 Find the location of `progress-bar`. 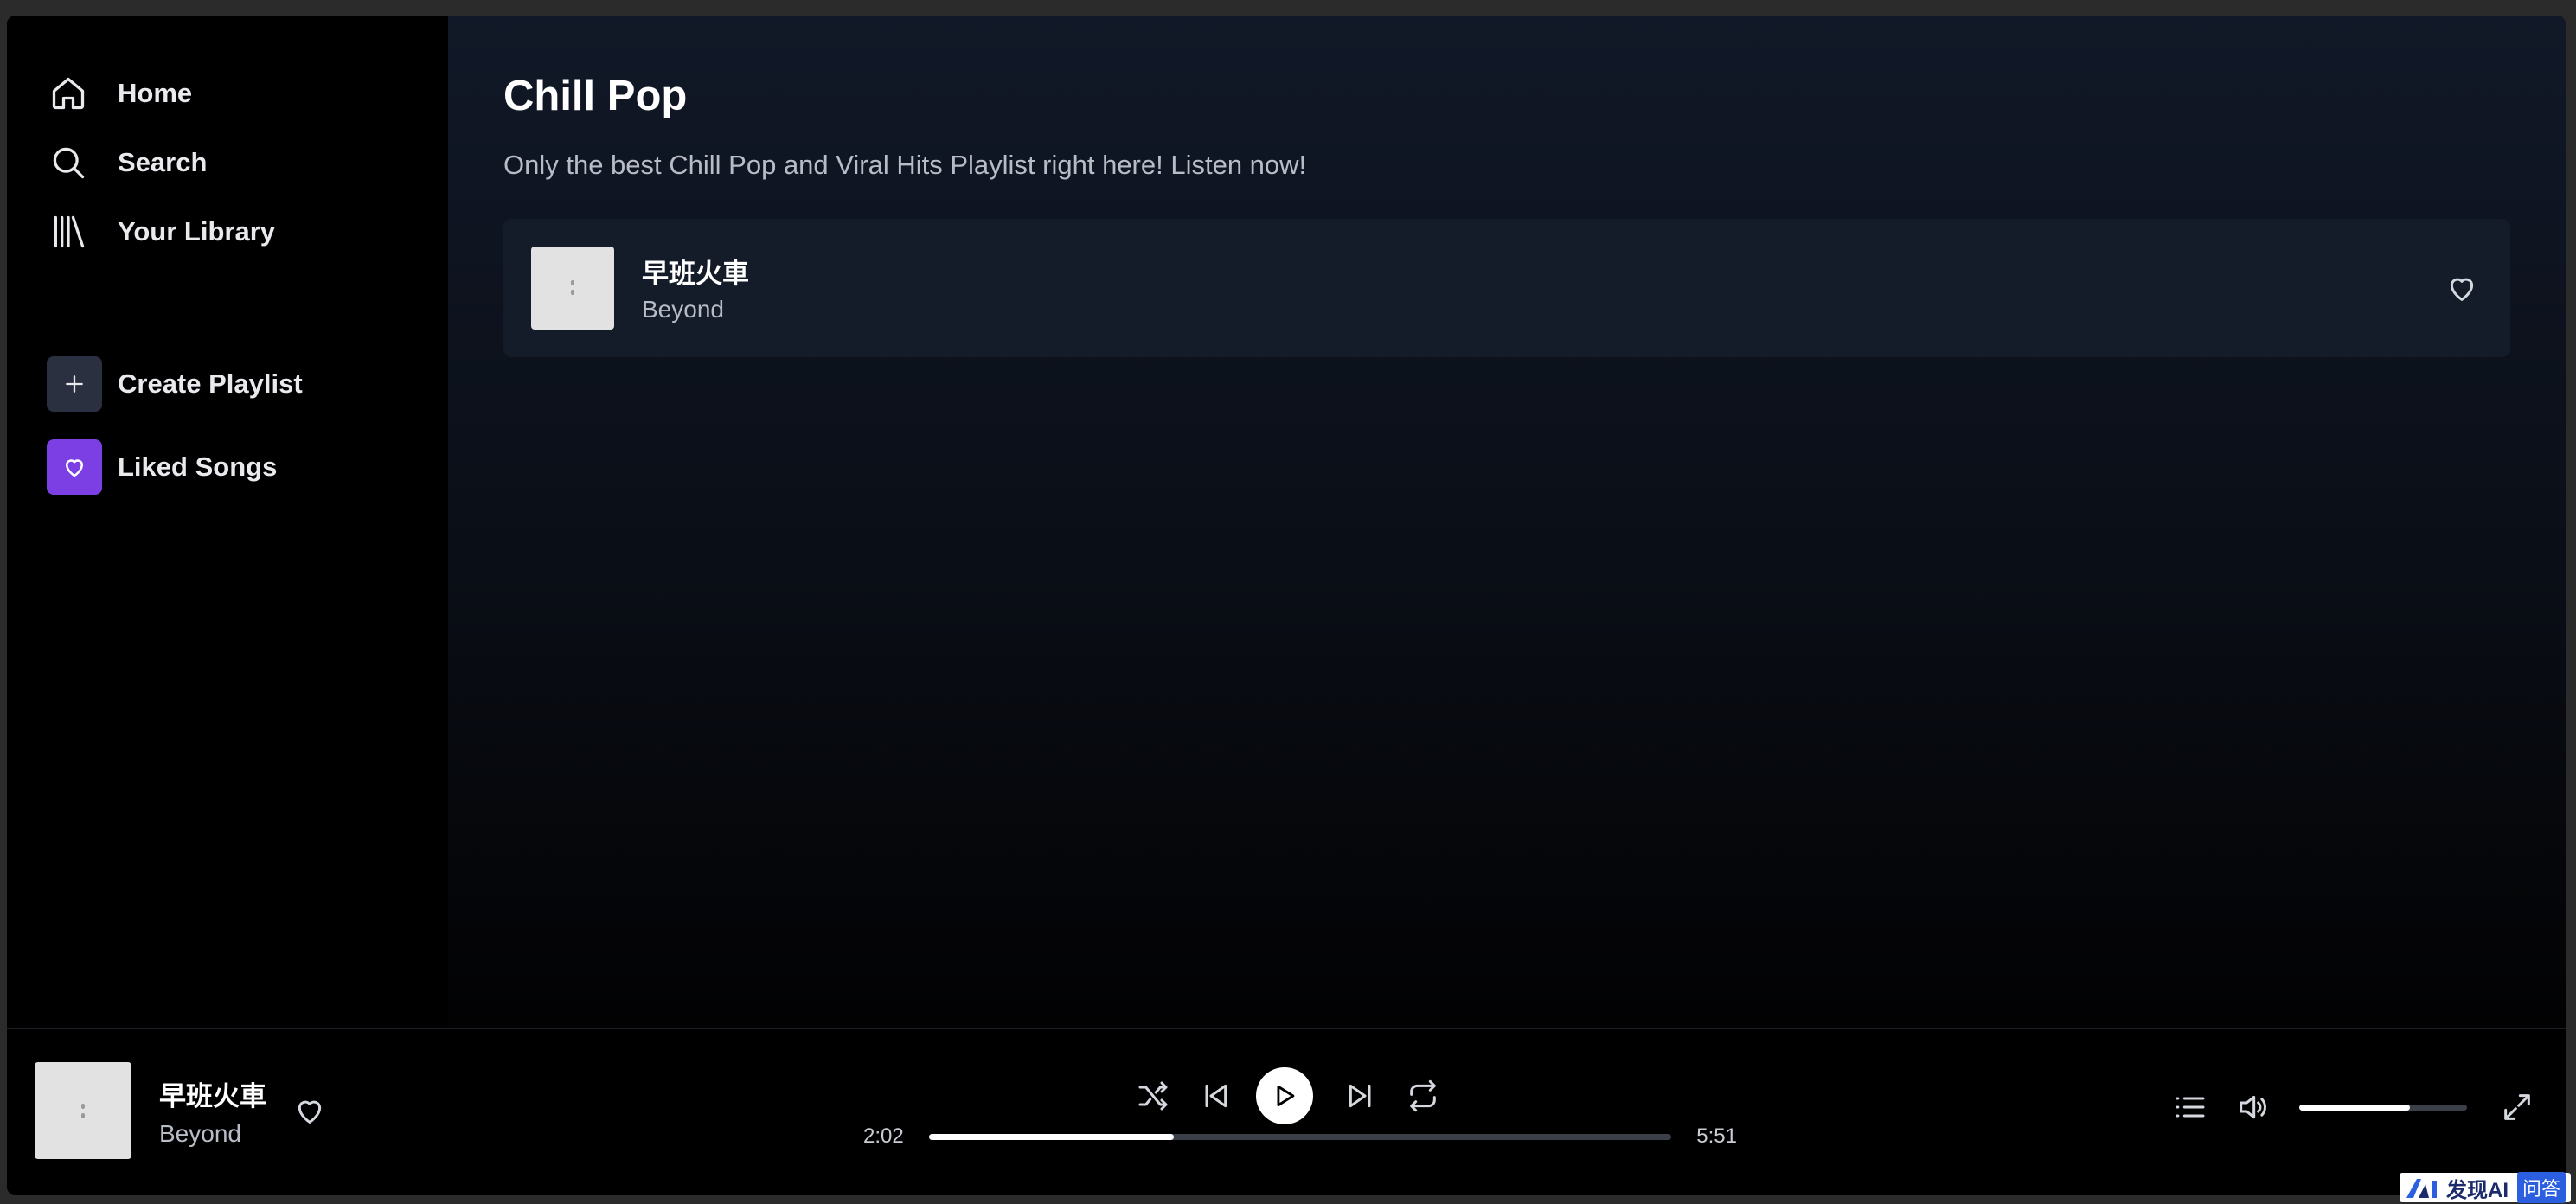

progress-bar is located at coordinates (1300, 1136).